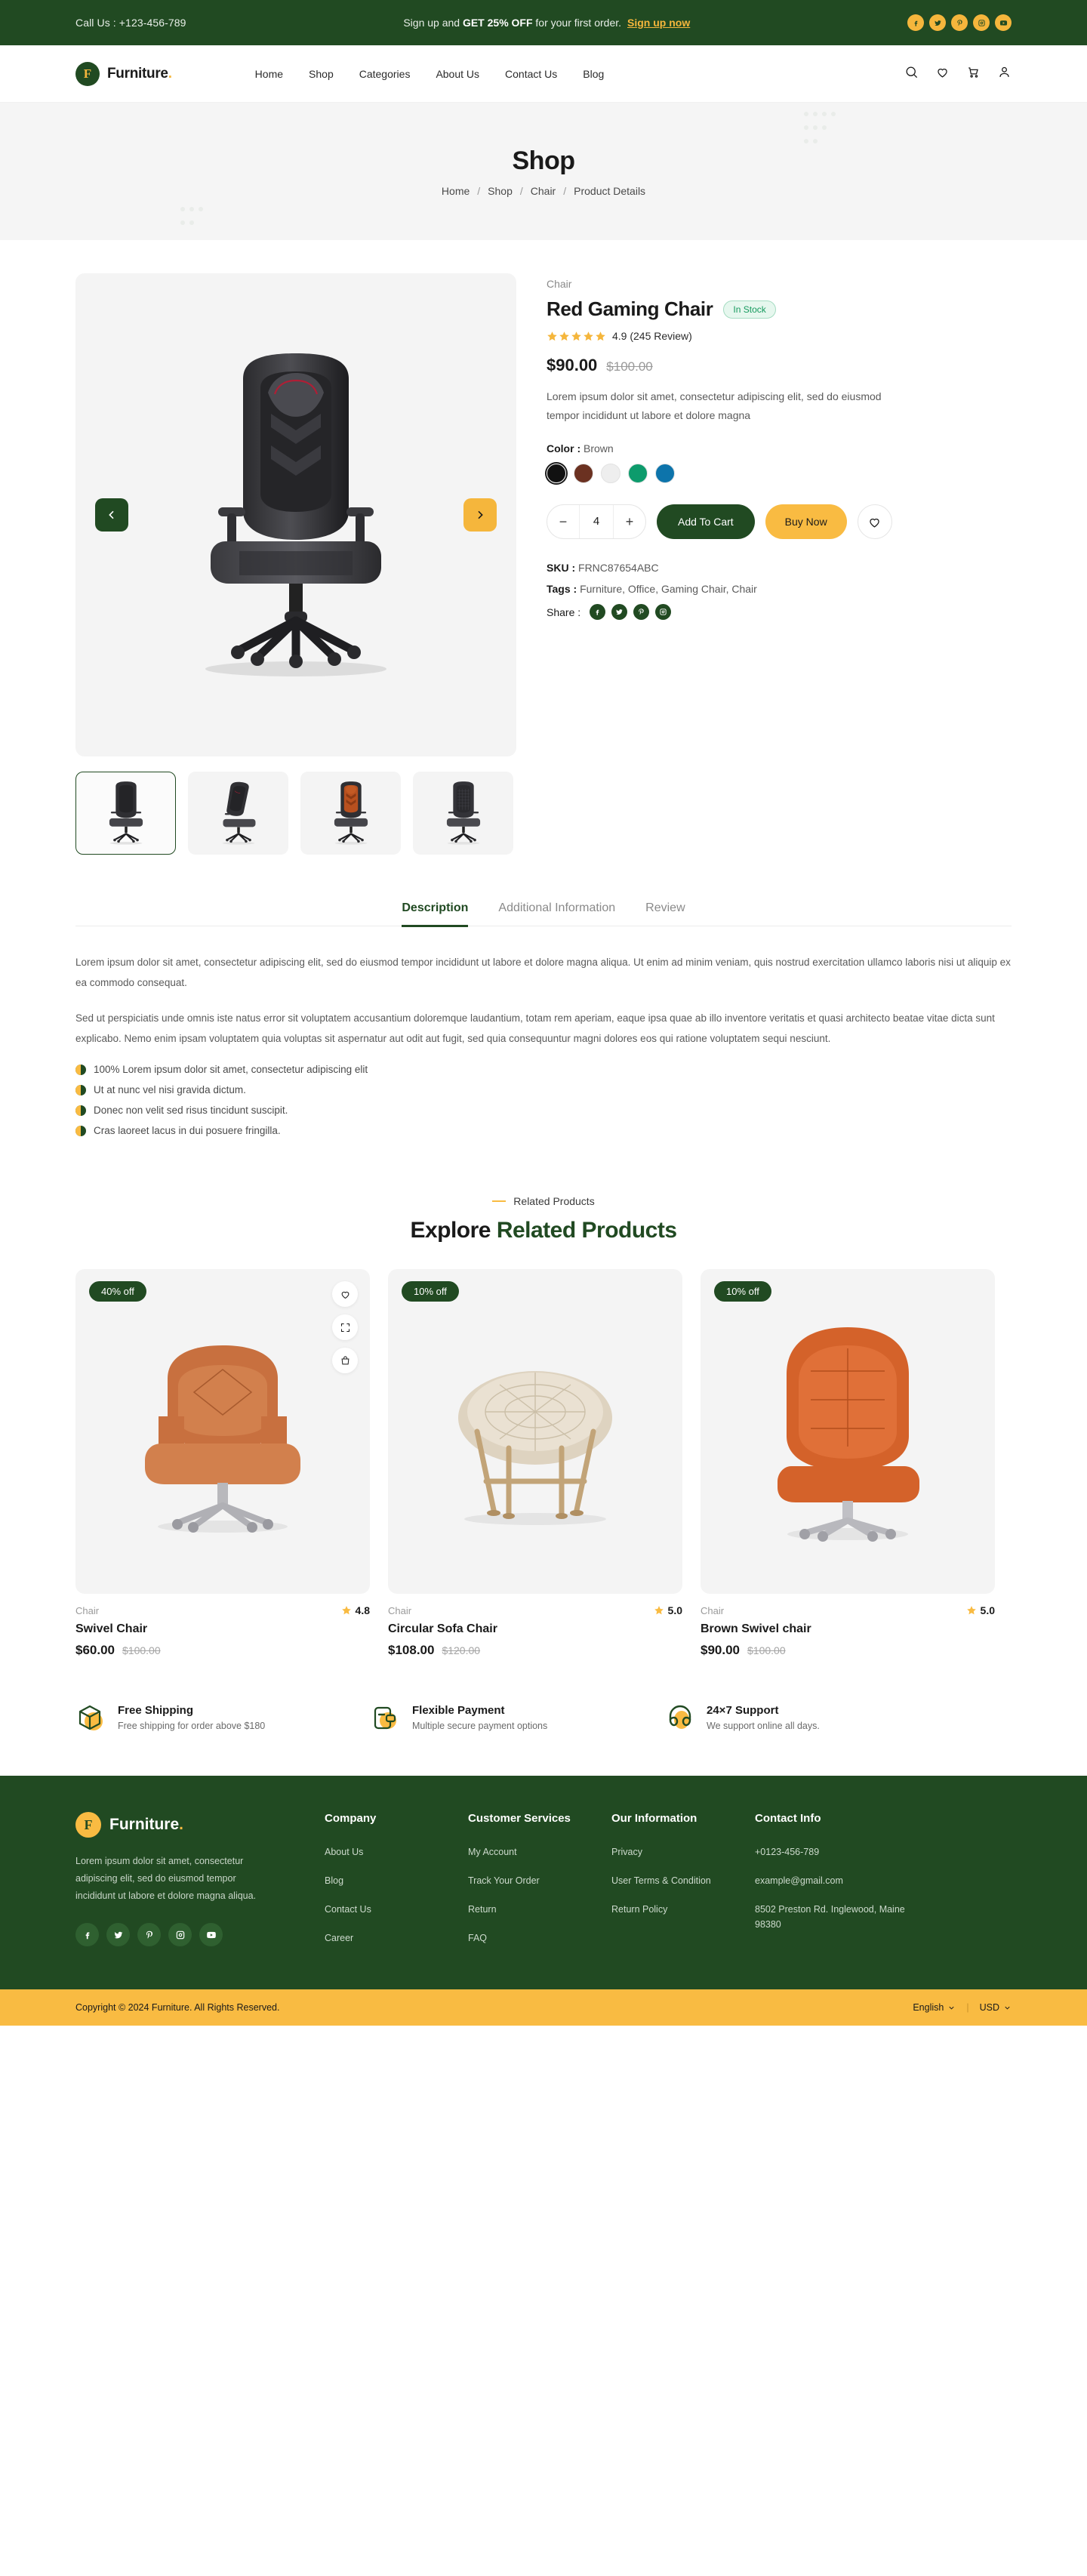 The image size is (1087, 2576). What do you see at coordinates (539, 1852) in the screenshot?
I see `footer-link-my-account: My Account` at bounding box center [539, 1852].